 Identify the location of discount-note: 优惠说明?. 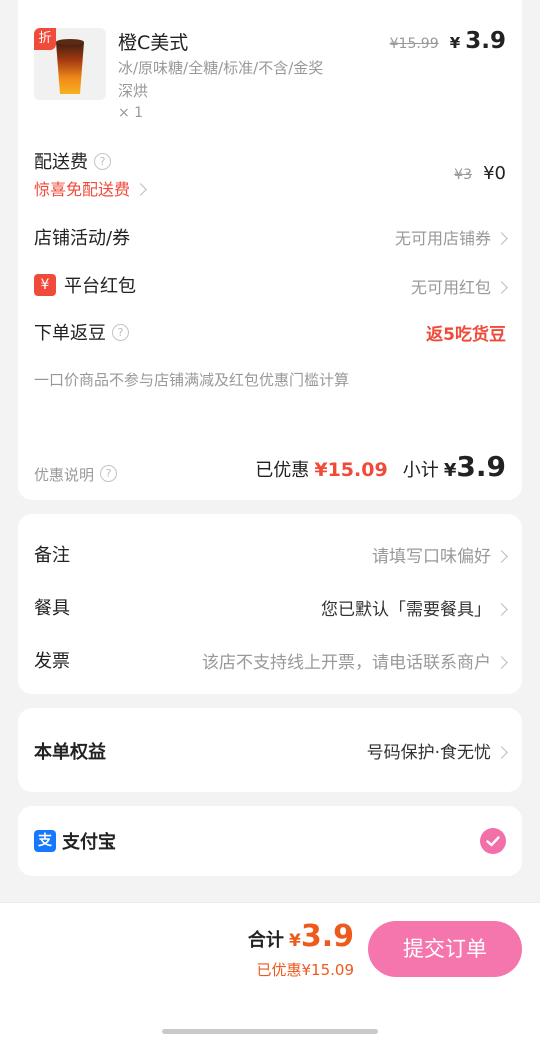
(76, 474).